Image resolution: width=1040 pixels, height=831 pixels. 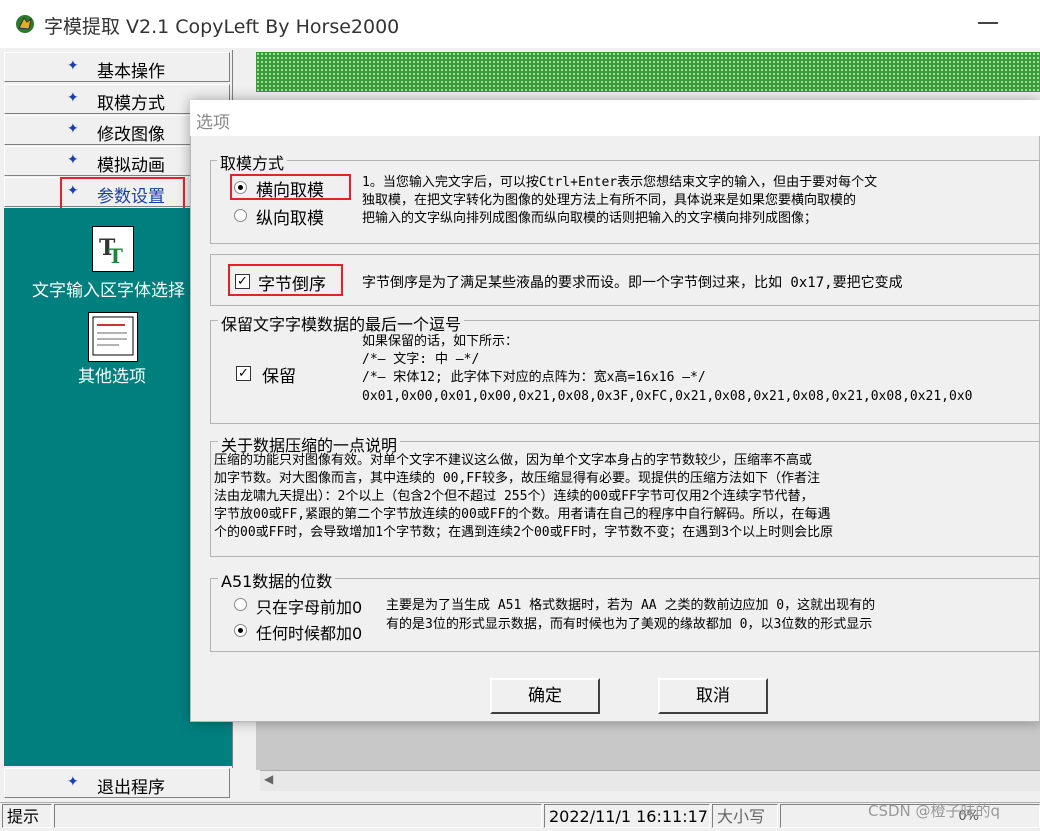 What do you see at coordinates (309, 606) in the screenshot?
I see `radio-letter-only-label: 只在字母前加0` at bounding box center [309, 606].